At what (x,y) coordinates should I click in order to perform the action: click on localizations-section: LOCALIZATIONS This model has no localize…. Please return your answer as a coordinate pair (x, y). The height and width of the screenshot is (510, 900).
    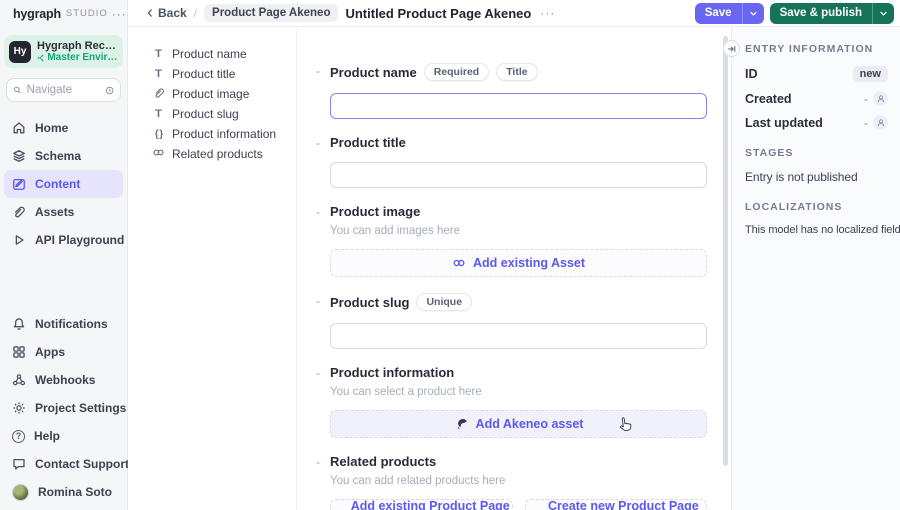
    Looking at the image, I should click on (822, 218).